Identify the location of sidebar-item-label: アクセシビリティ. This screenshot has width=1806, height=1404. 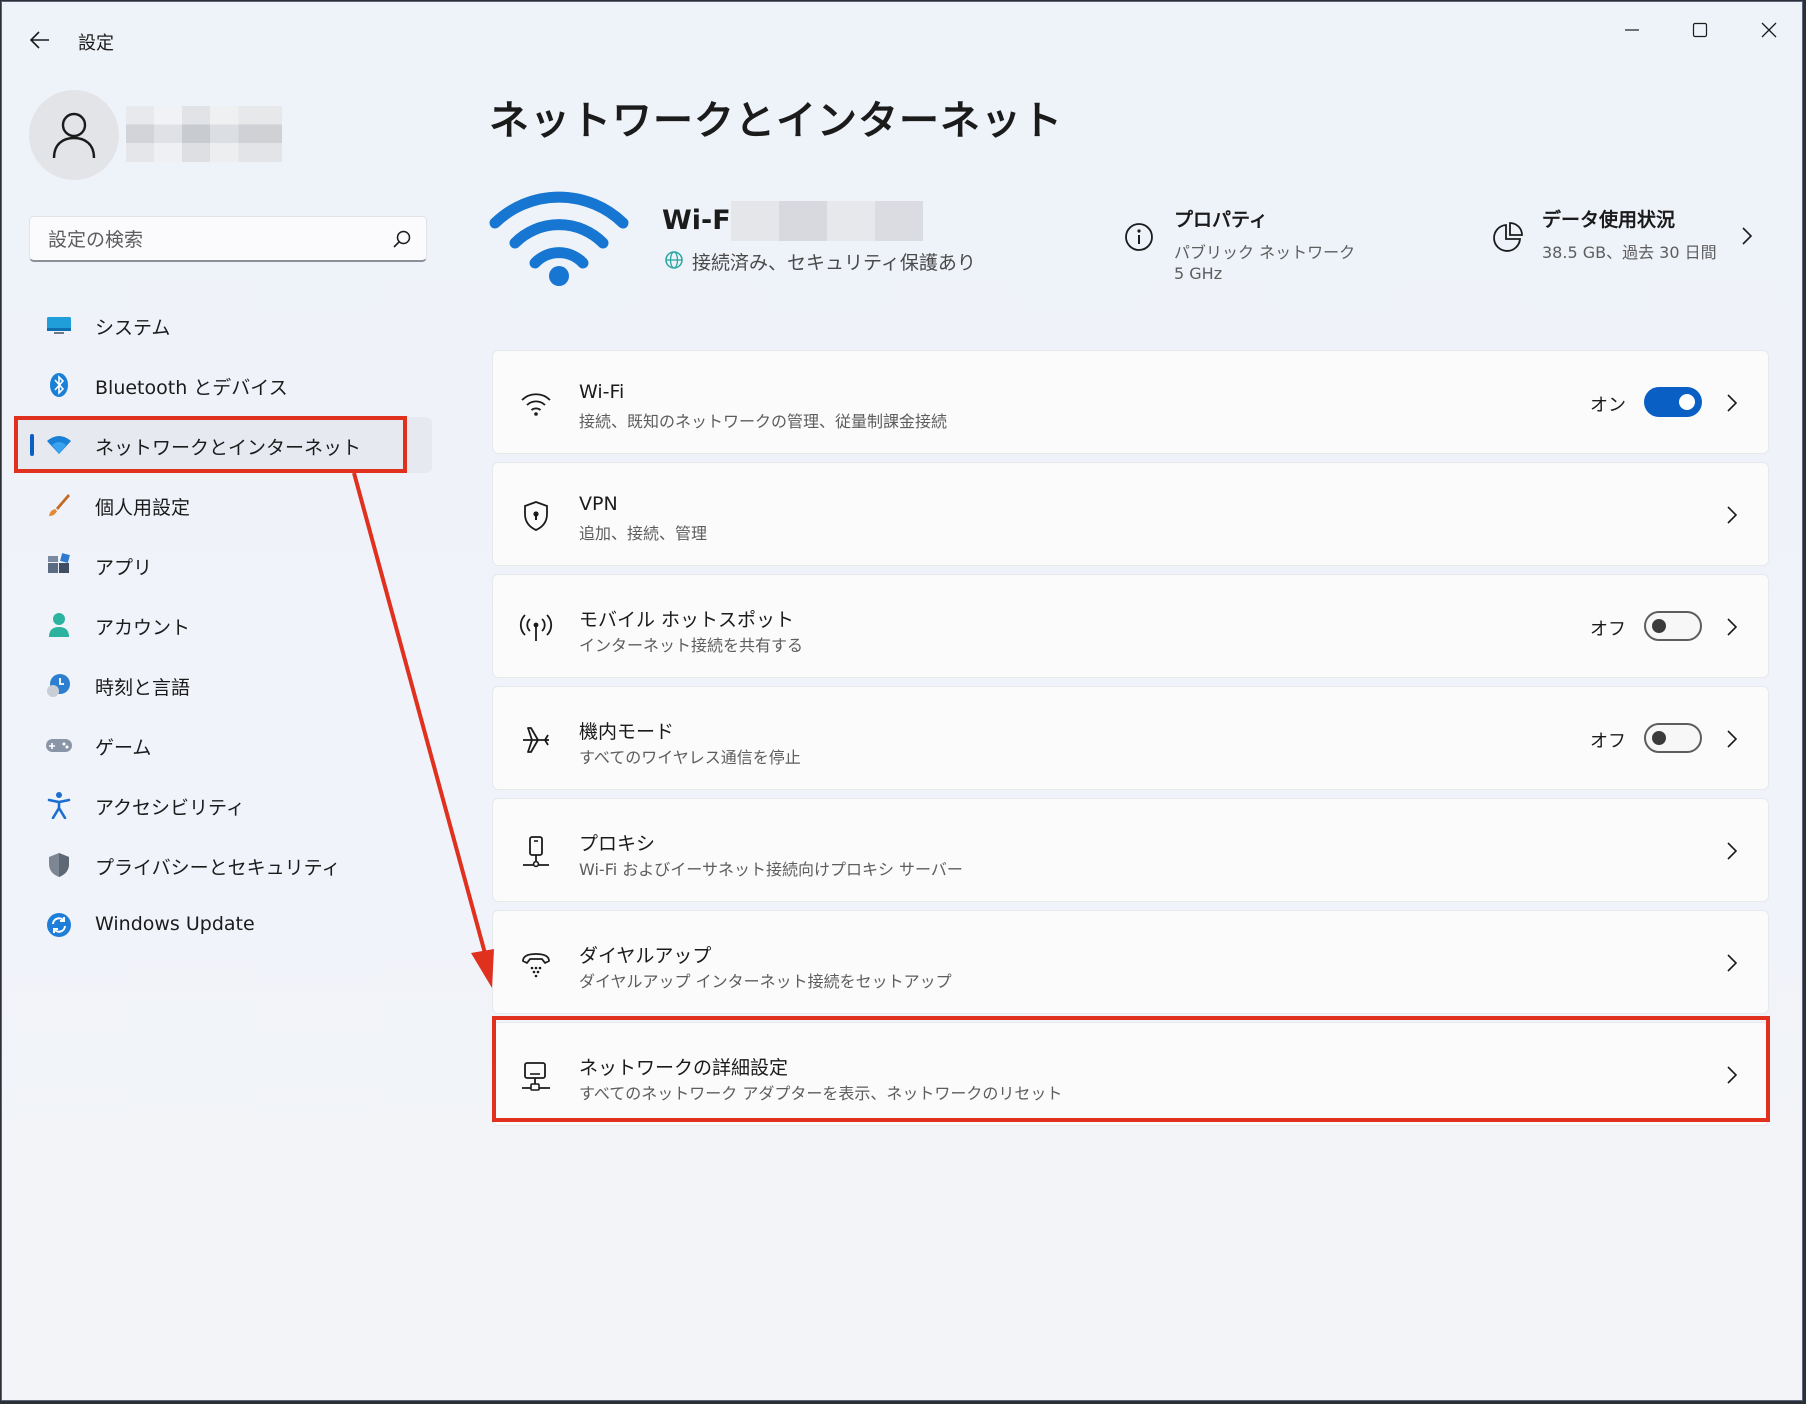
(170, 808).